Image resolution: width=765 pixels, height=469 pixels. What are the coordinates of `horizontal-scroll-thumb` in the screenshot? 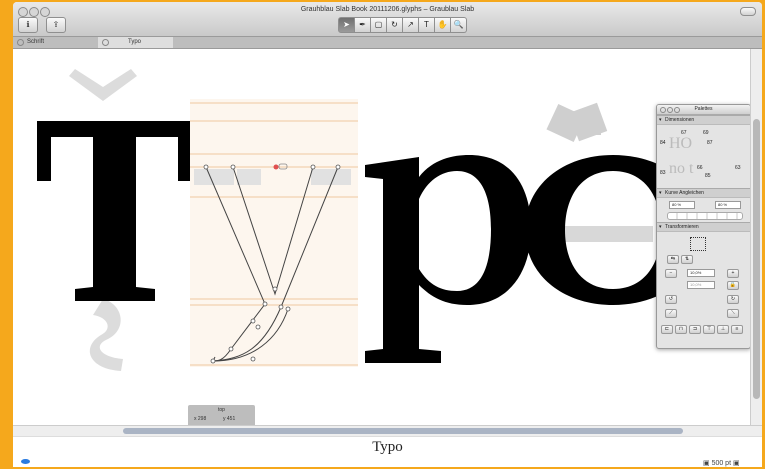 It's located at (403, 431).